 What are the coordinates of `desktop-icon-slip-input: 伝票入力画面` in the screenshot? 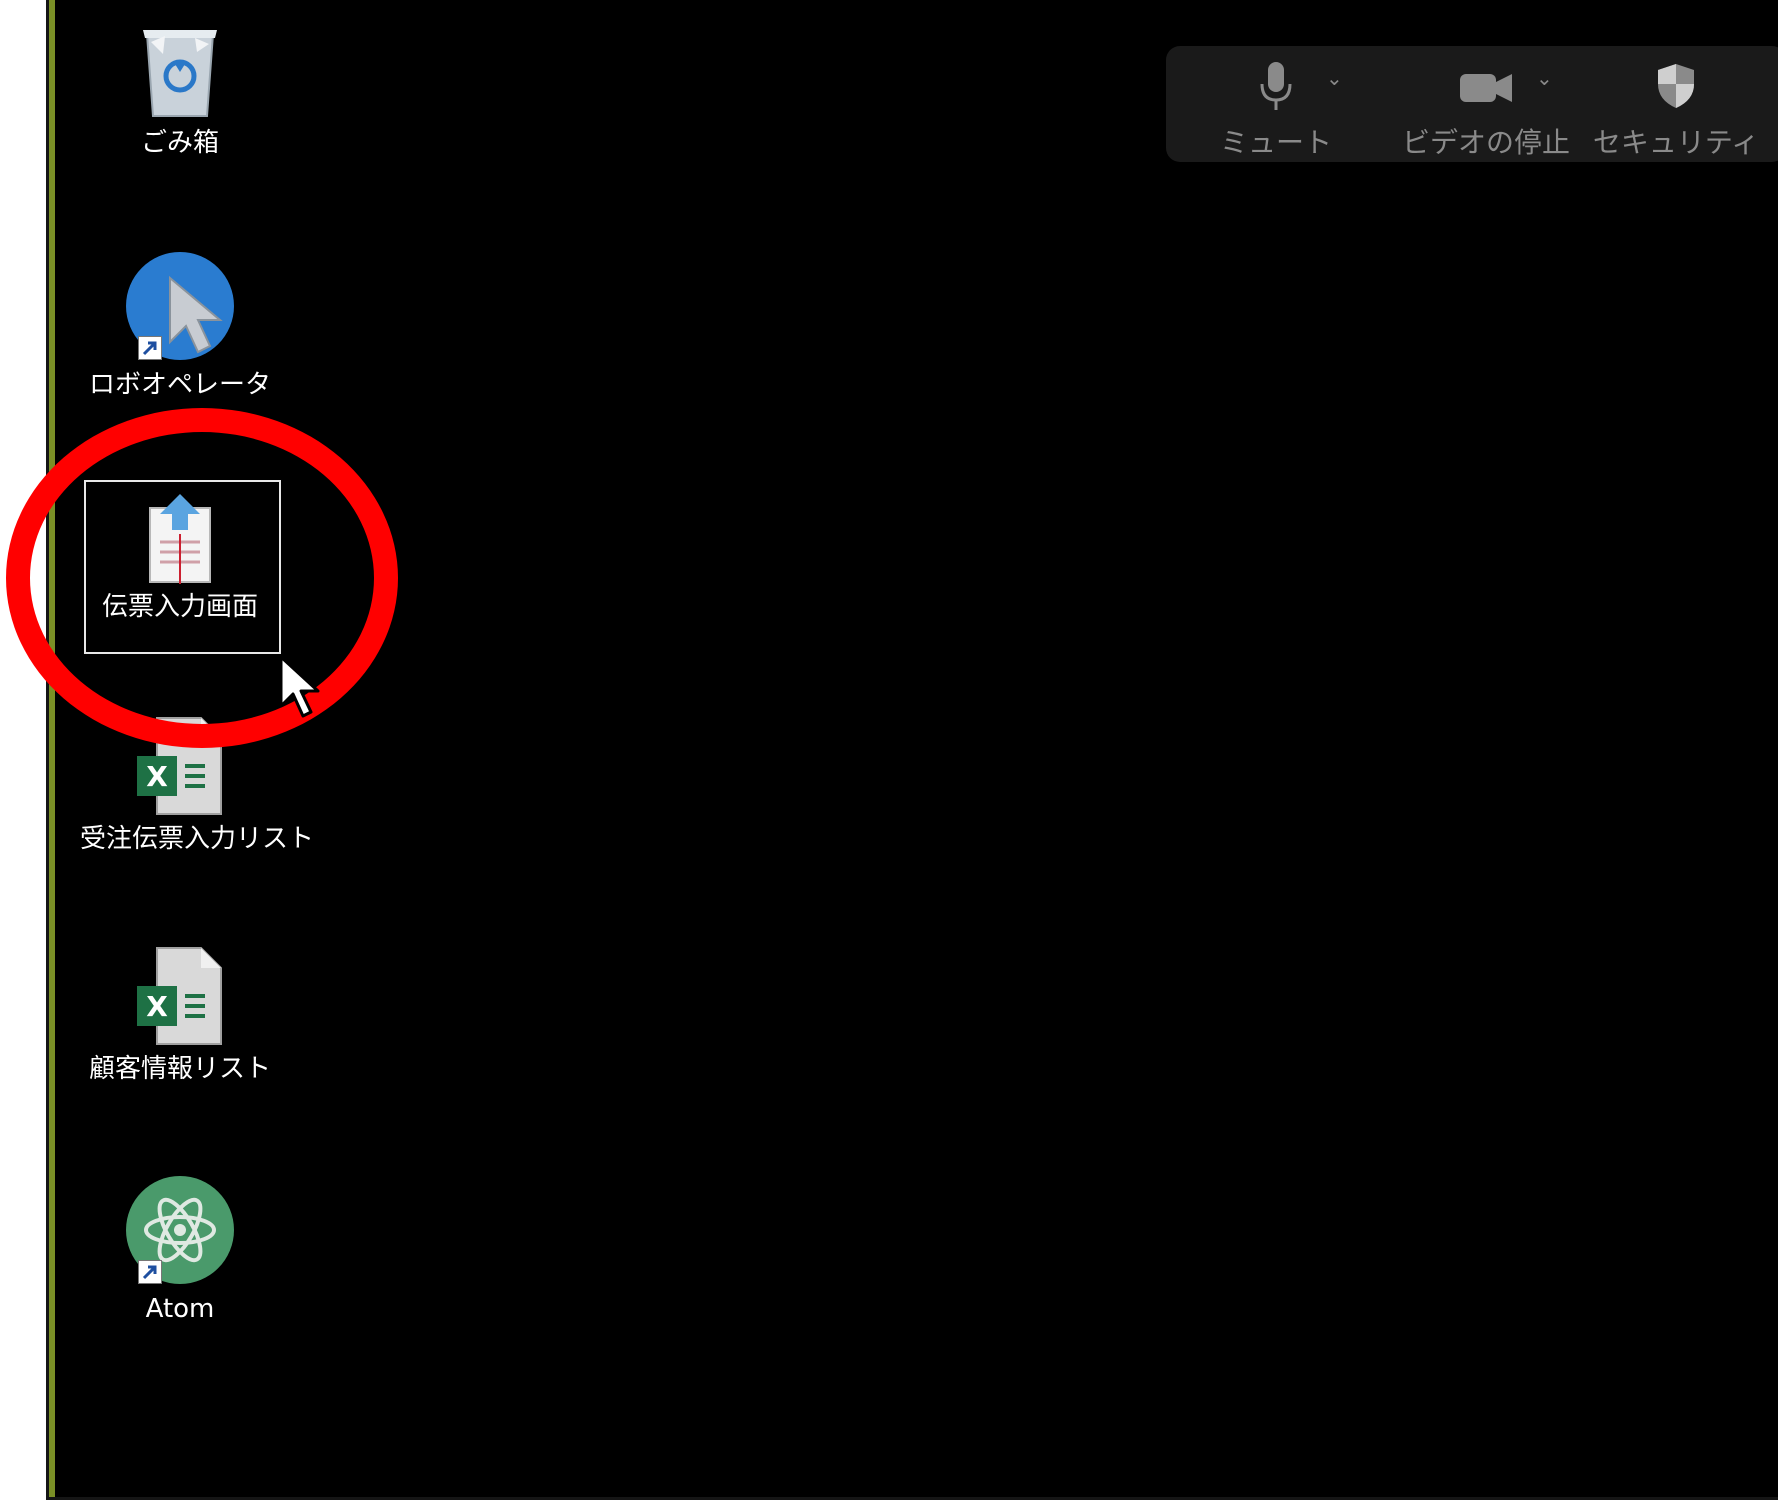 It's located at (180, 559).